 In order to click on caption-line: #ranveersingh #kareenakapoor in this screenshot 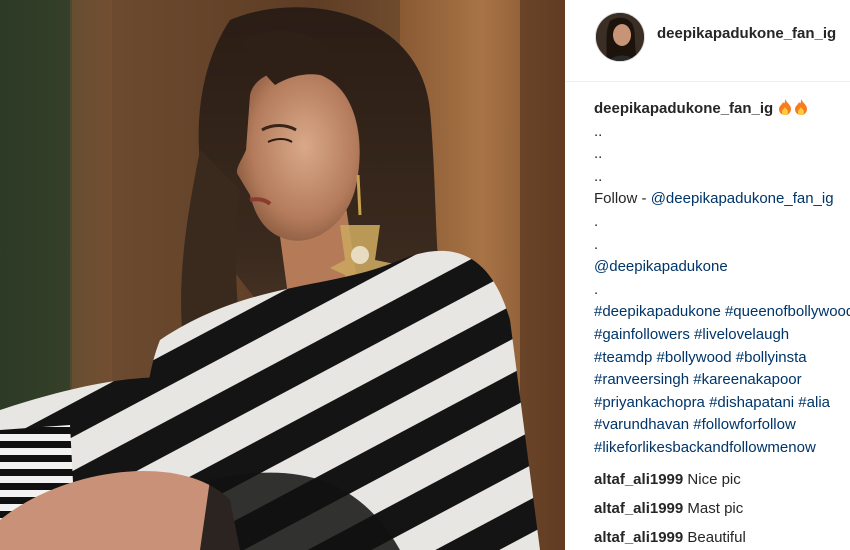, I will do `click(722, 380)`.